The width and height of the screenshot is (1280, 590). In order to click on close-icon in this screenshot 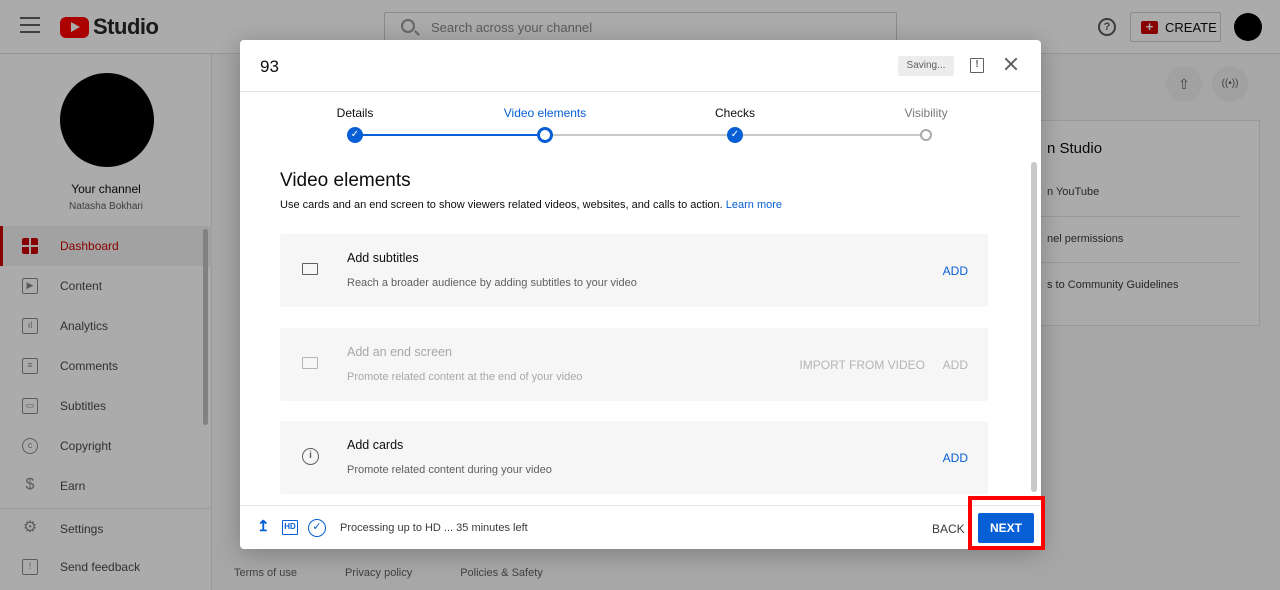, I will do `click(1011, 64)`.